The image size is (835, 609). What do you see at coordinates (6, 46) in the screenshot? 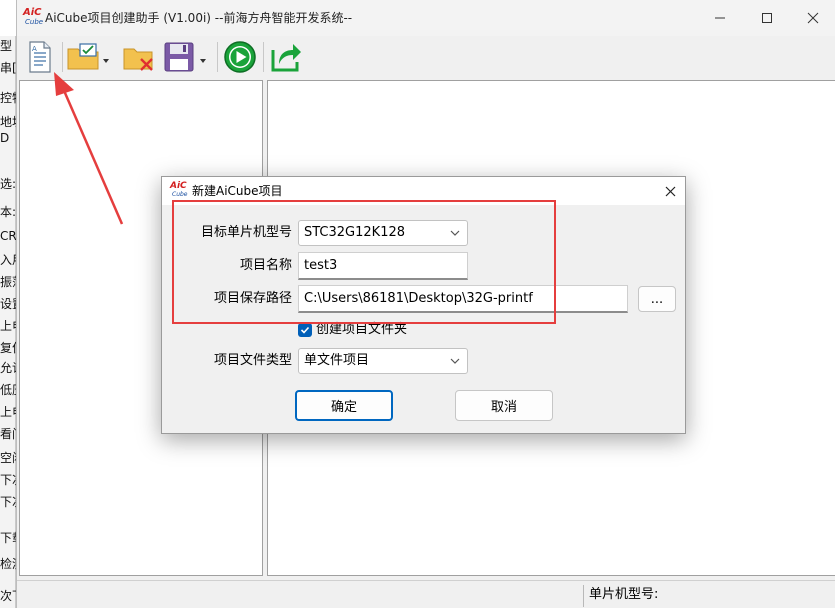
I see `background-text: 型` at bounding box center [6, 46].